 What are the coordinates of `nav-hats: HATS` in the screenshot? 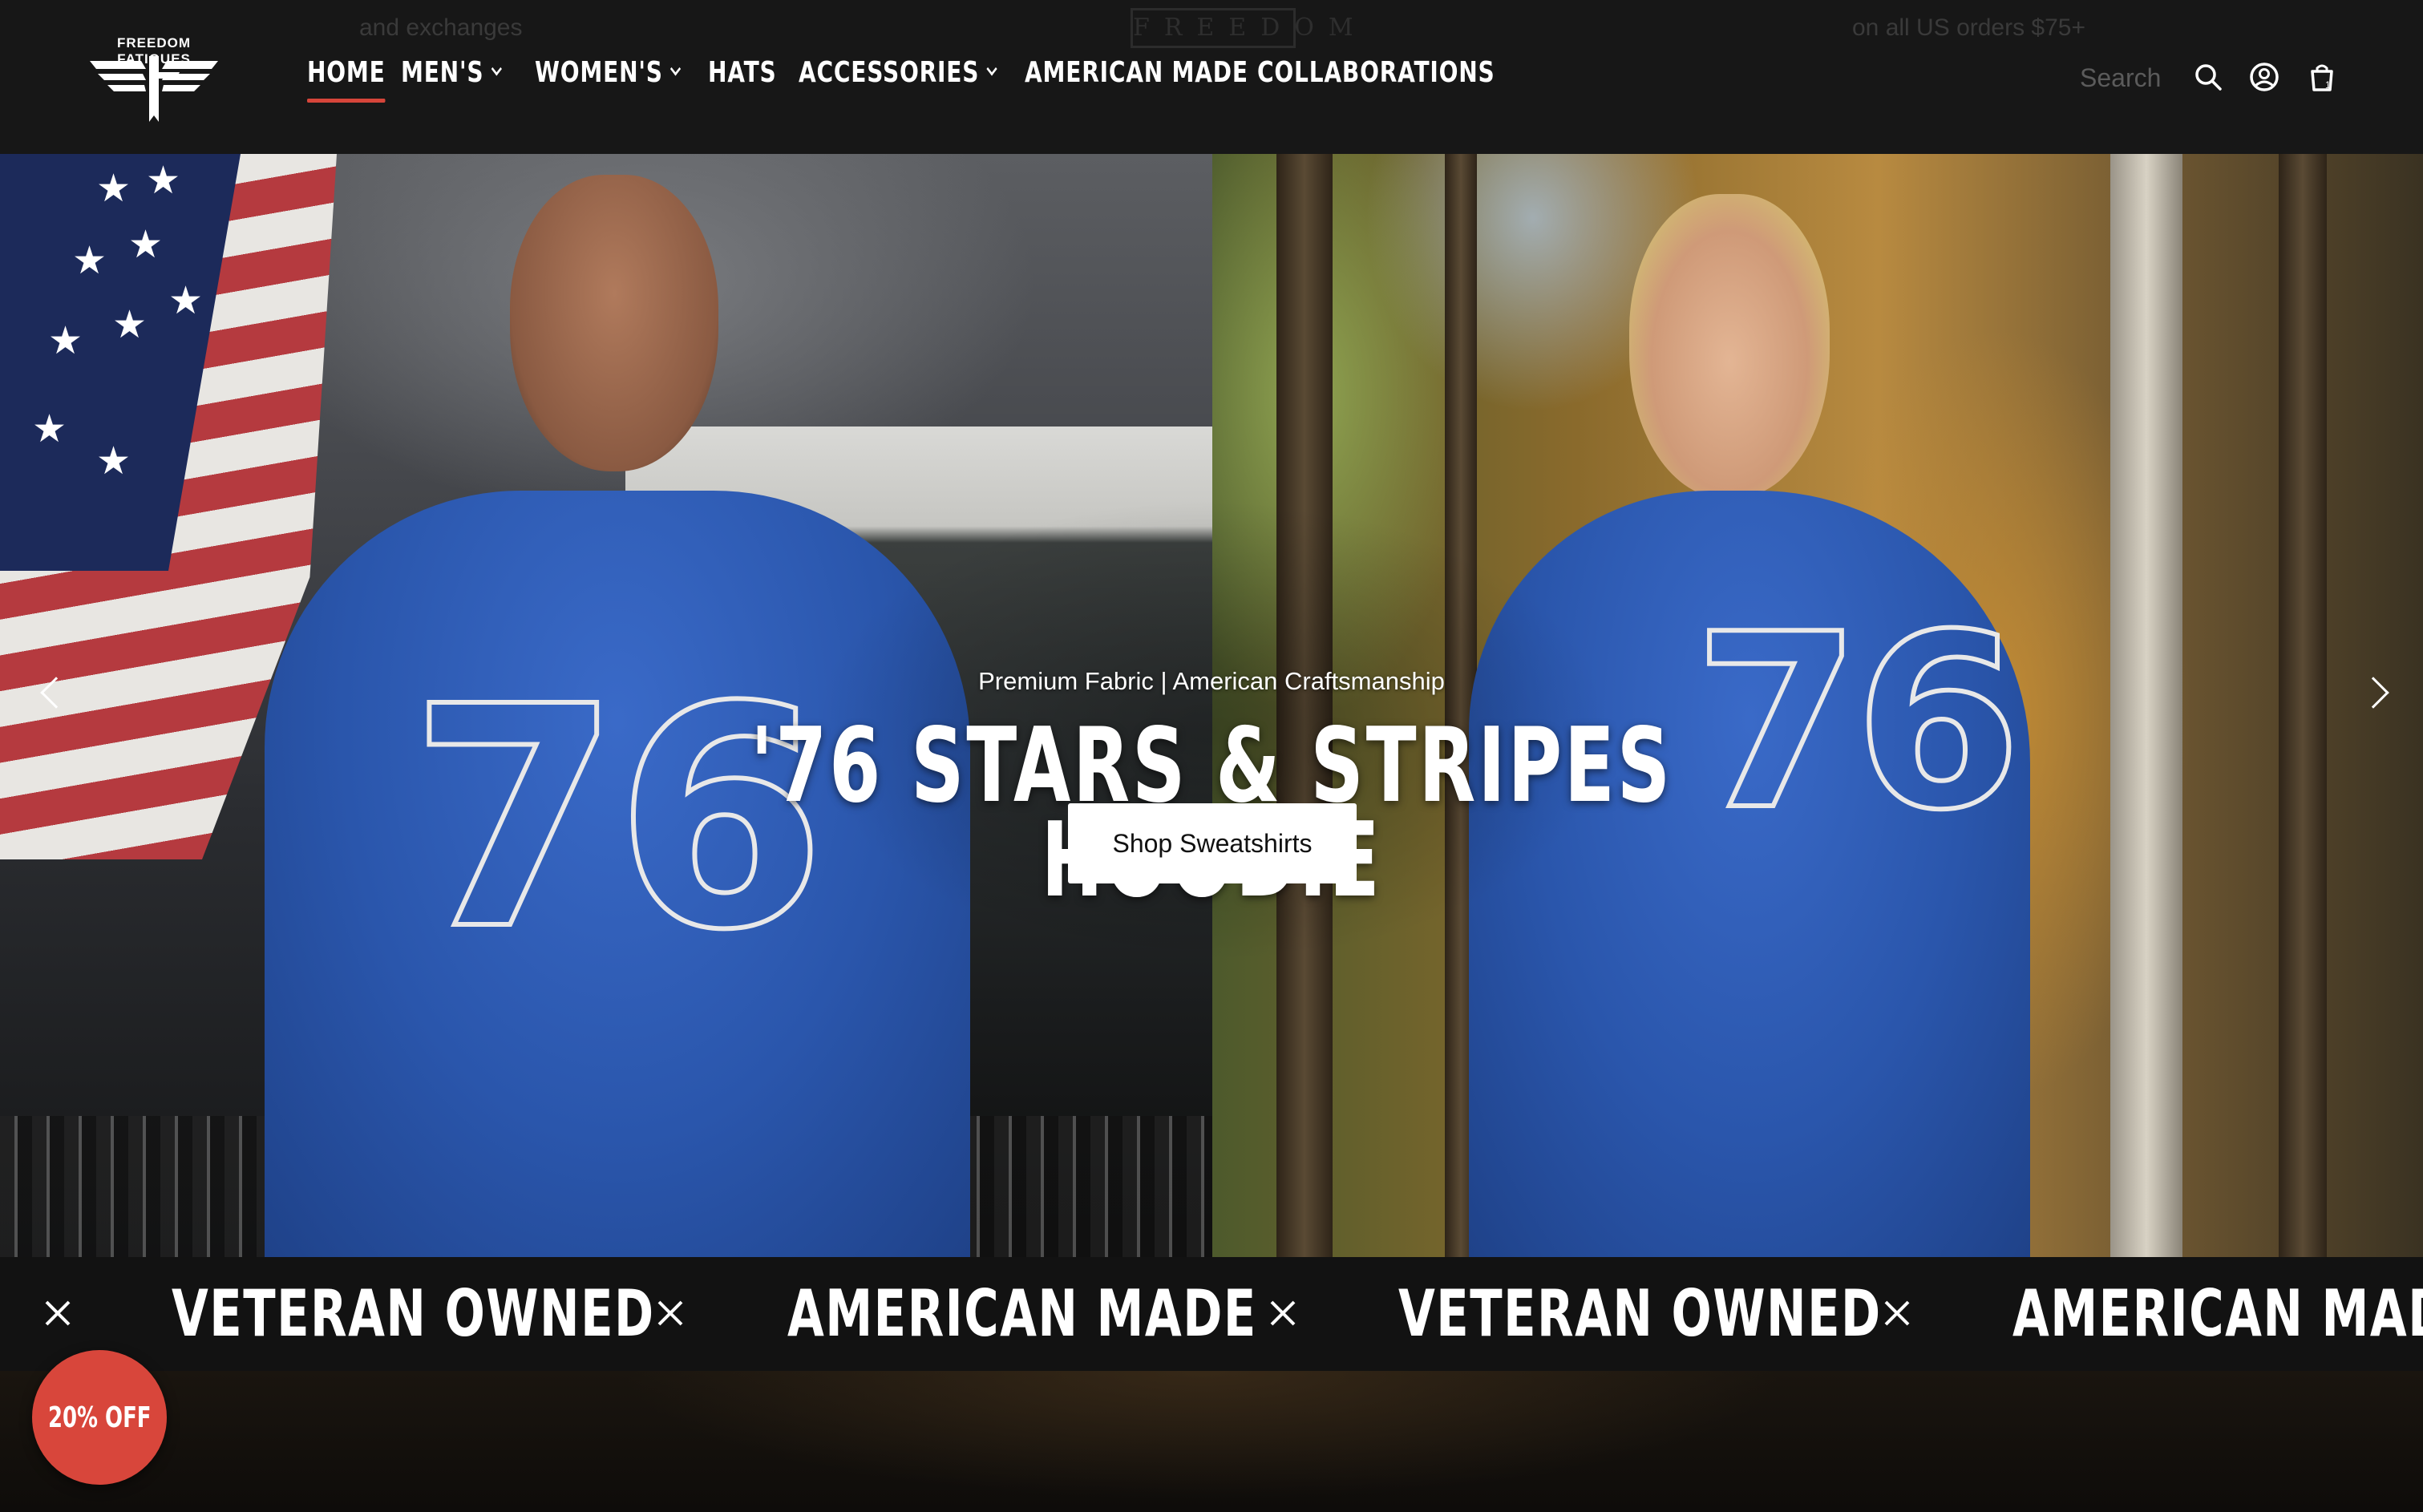 It's located at (742, 72).